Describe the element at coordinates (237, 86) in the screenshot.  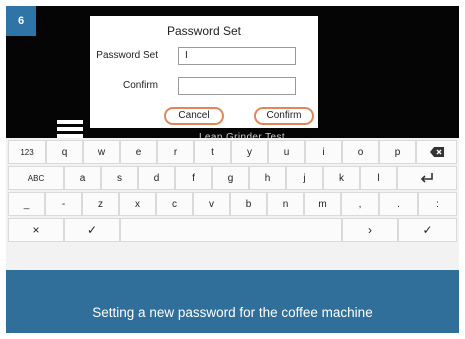
I see `confirm-password-field` at that location.